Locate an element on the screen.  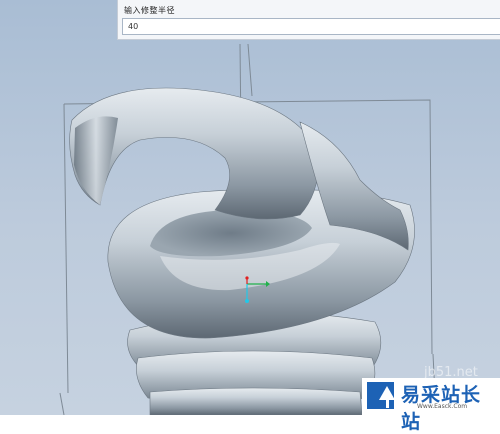
easck-logo-icon is located at coordinates (381, 395).